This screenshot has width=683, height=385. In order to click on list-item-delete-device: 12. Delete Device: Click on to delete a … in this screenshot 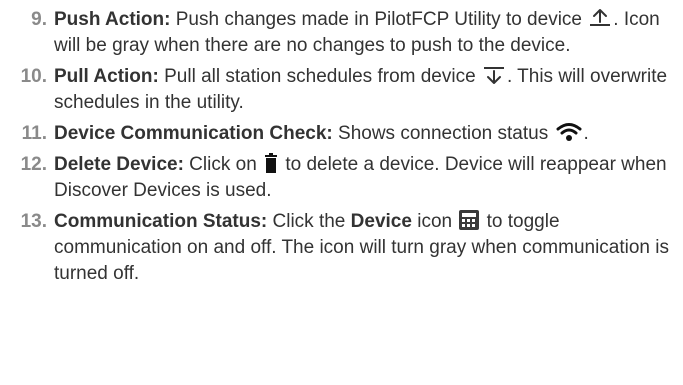, I will do `click(345, 178)`.